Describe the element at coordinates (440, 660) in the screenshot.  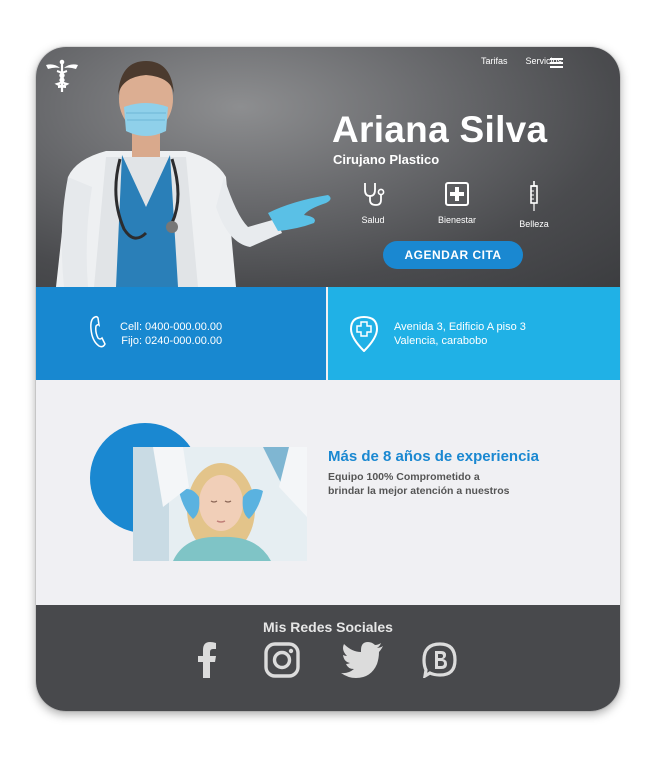
I see `blogger-icon` at that location.